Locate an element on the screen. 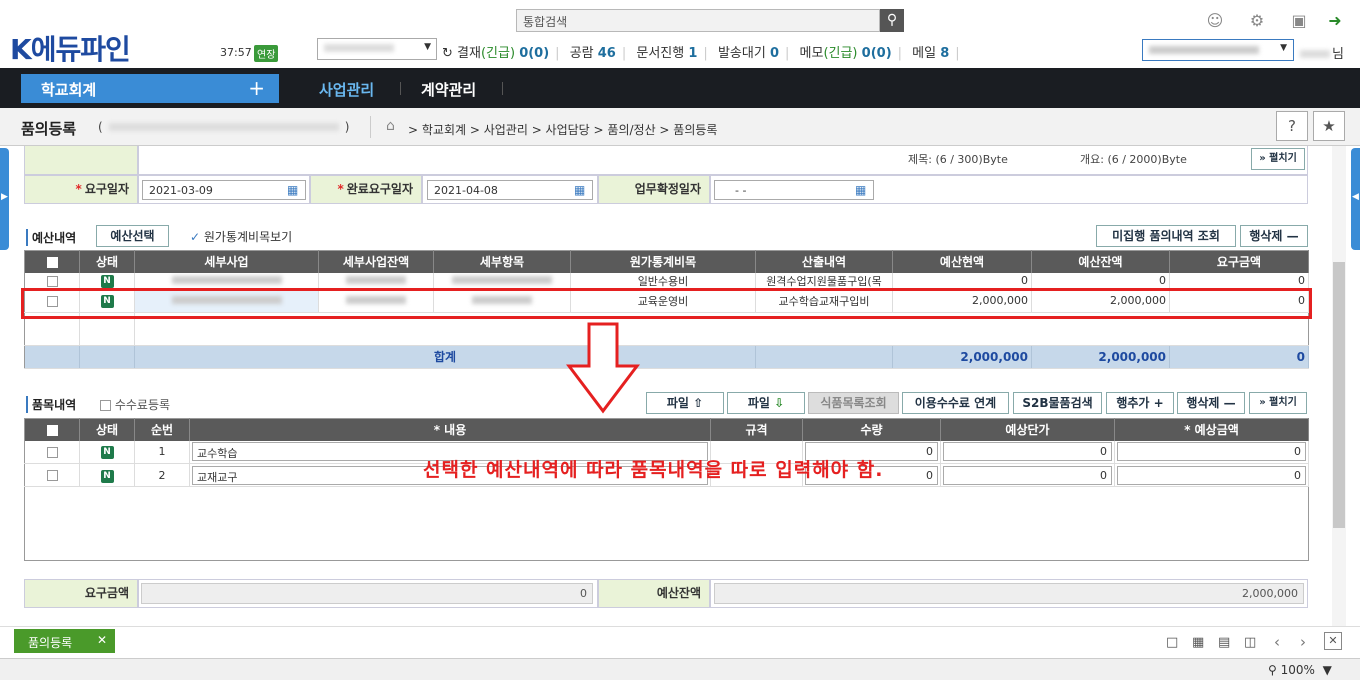 The width and height of the screenshot is (1360, 680). request-amount-value: 0 is located at coordinates (367, 593).